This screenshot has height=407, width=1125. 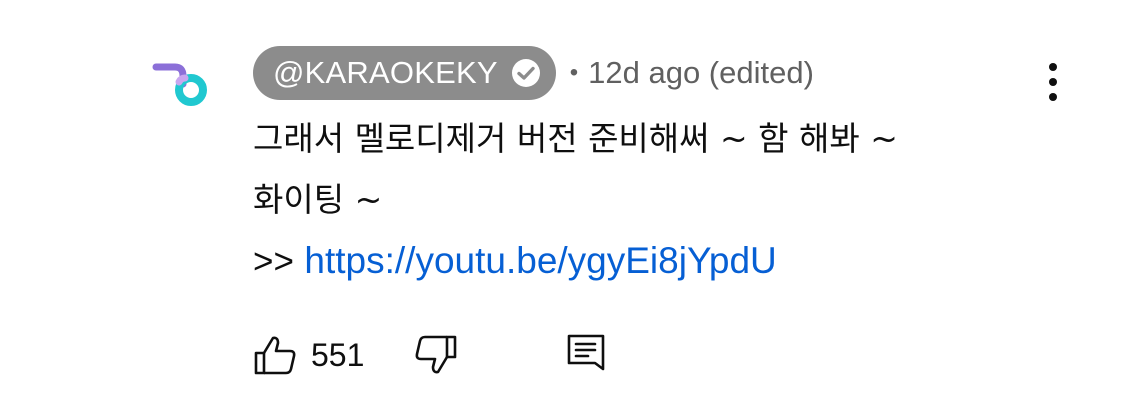 What do you see at coordinates (701, 72) in the screenshot?
I see `comment-timestamp: 12d ago (edited)` at bounding box center [701, 72].